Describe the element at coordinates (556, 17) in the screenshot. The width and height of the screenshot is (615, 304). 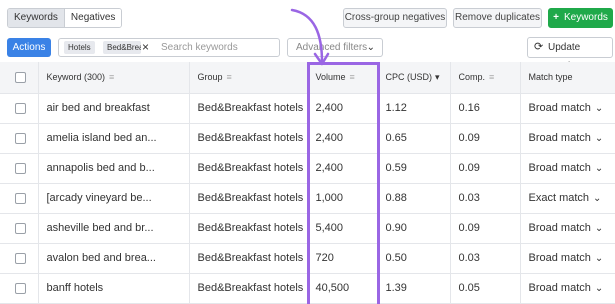
I see `plus-icon: +` at that location.